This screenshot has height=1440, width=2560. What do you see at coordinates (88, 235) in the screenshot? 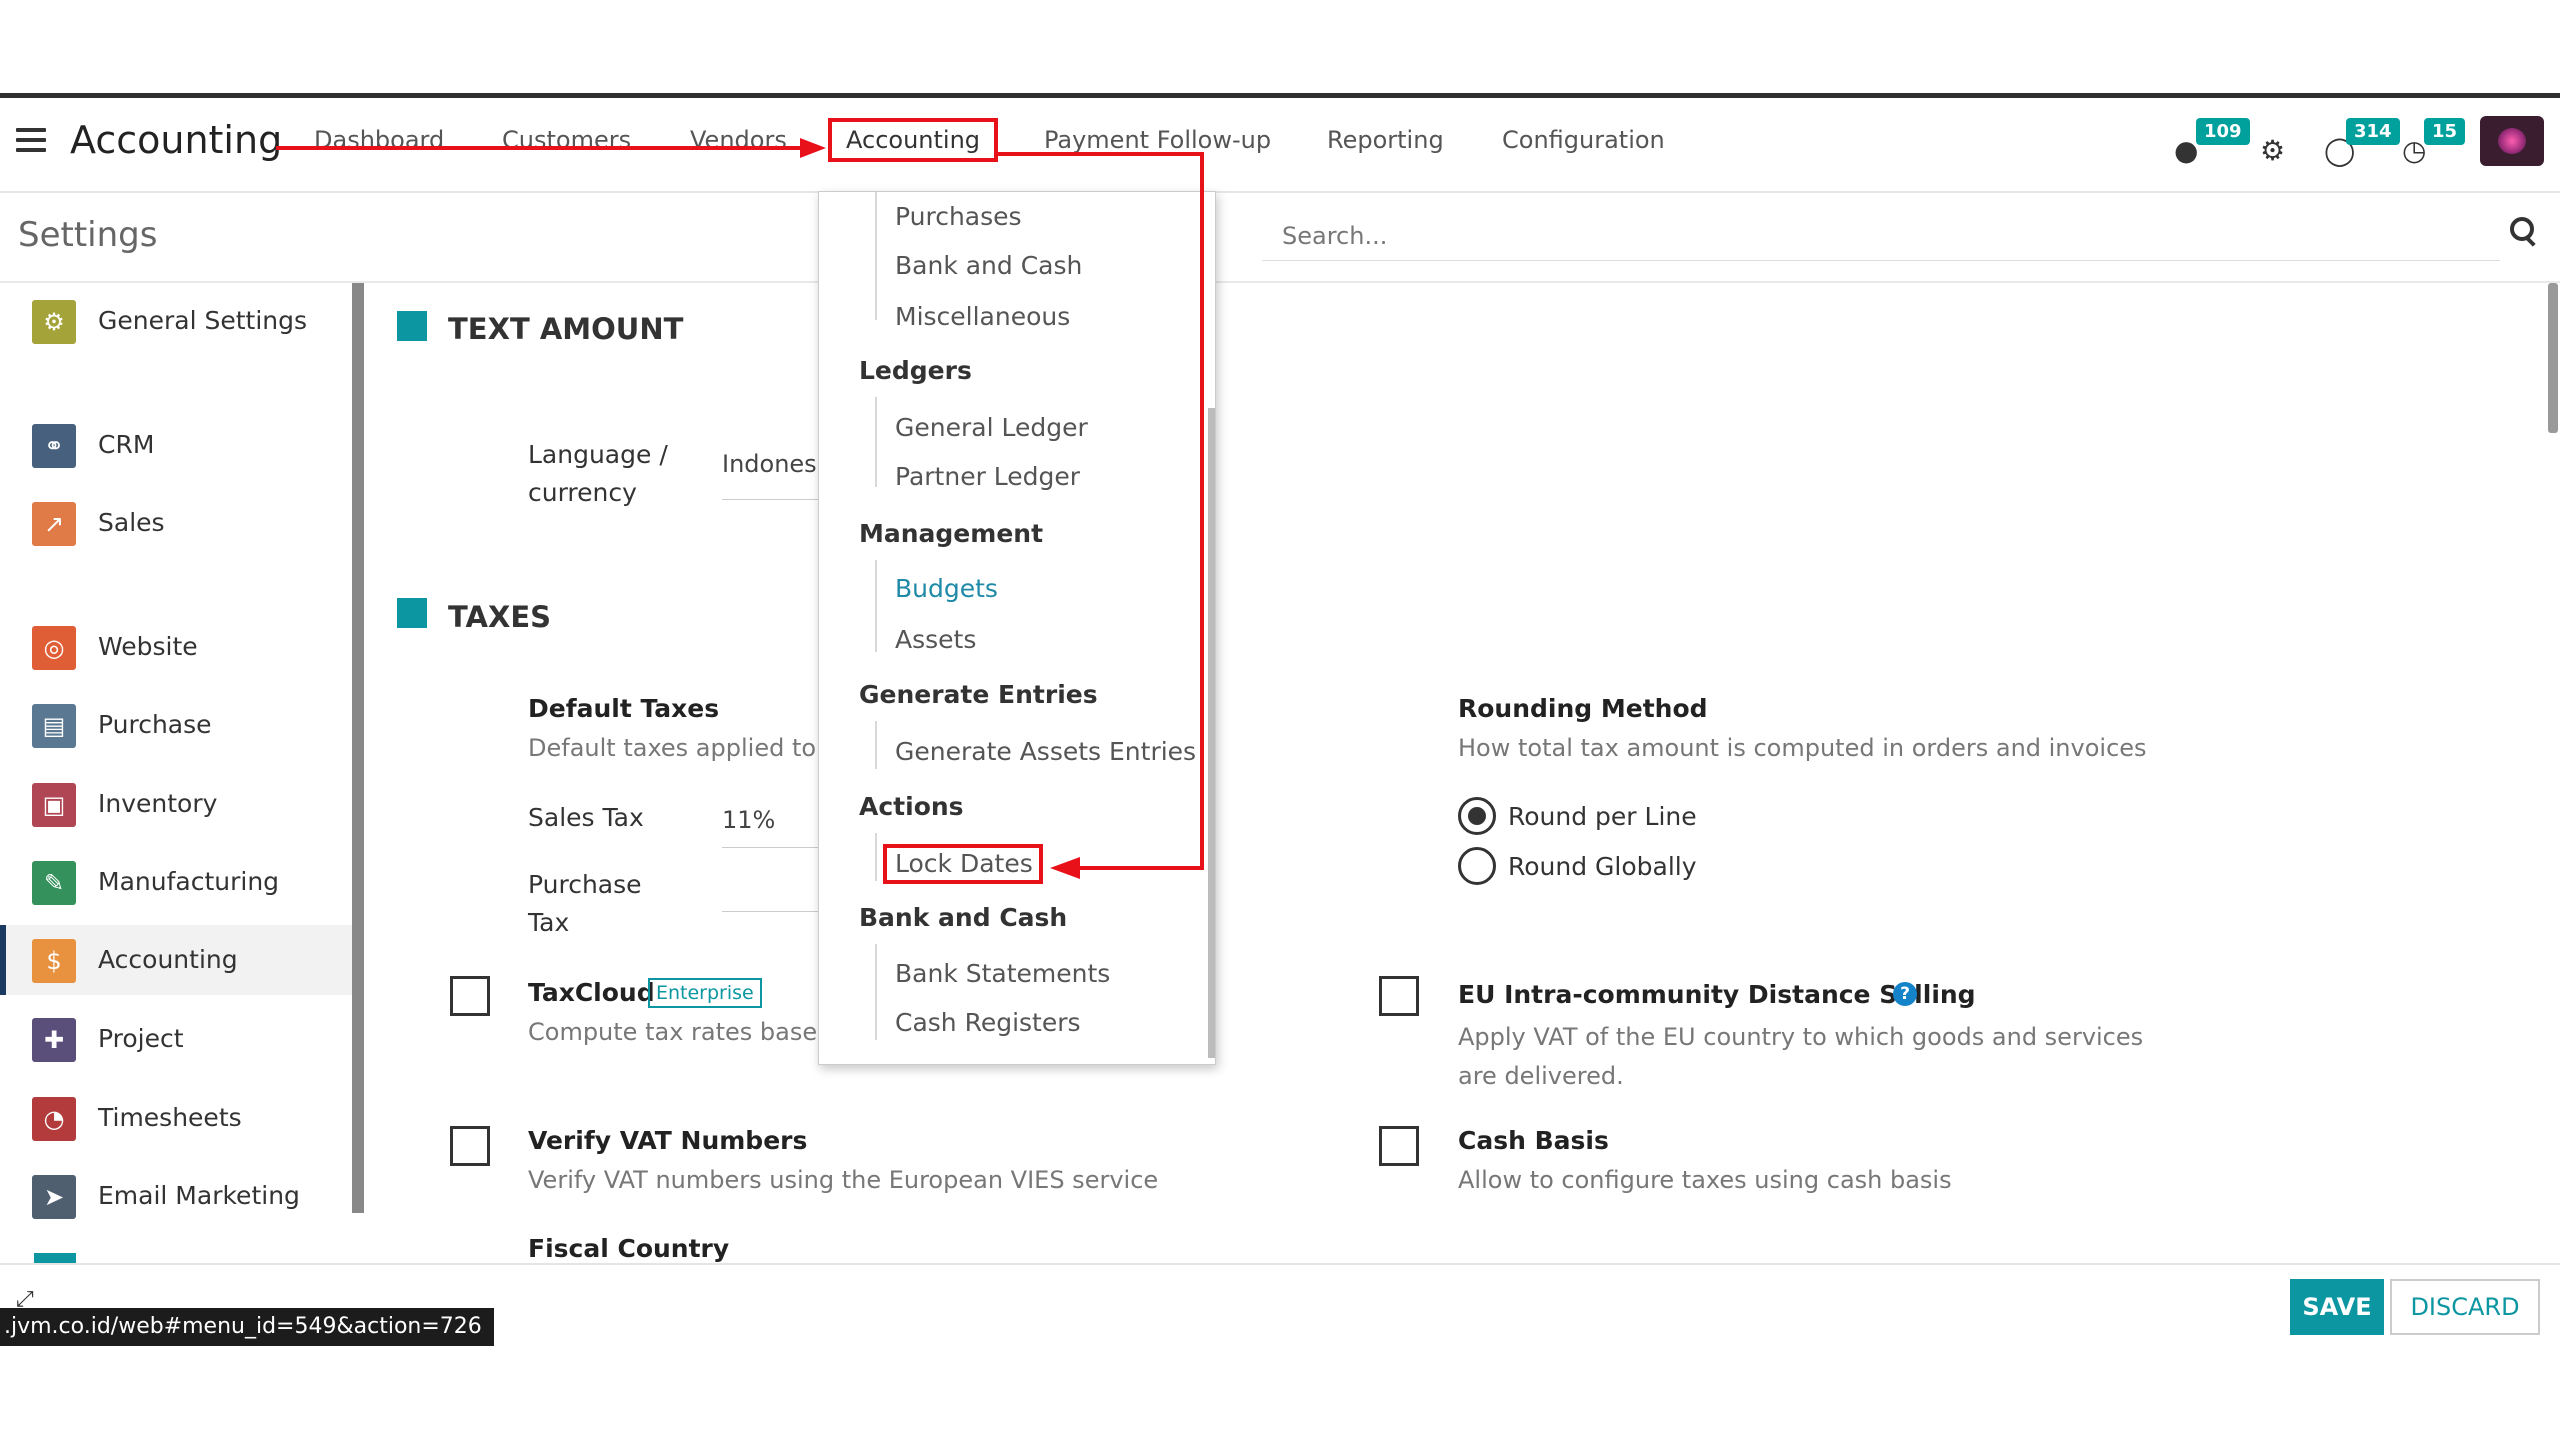
I see `breadcrumb: Settings` at bounding box center [88, 235].